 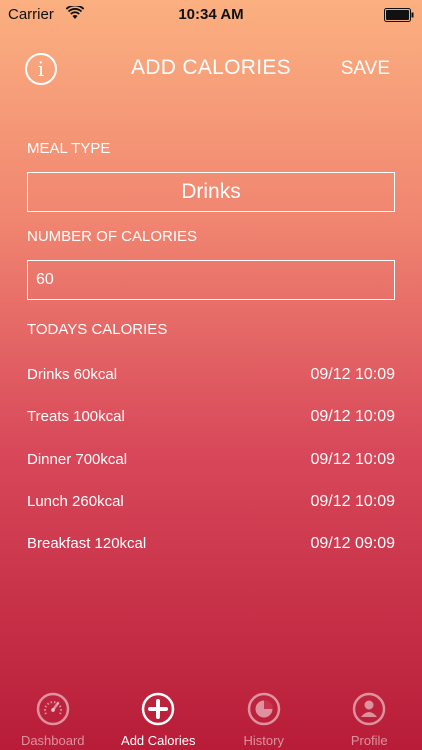 I want to click on tab-bar: Dashboard Add Calories History Profile, so click(x=211, y=720).